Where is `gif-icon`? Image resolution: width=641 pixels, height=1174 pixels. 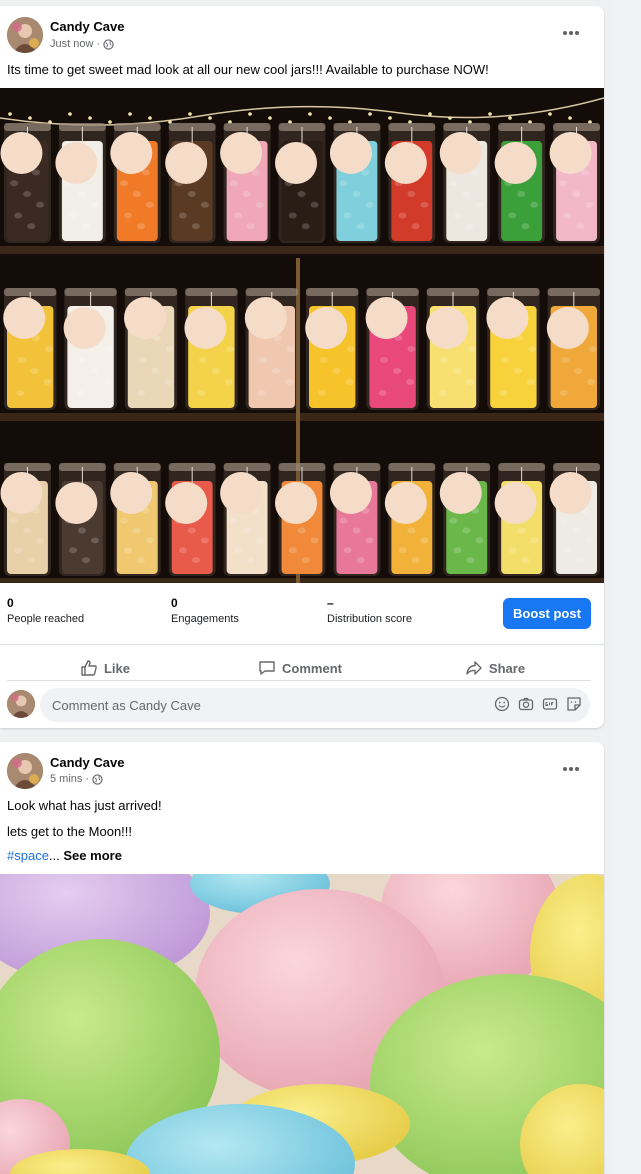 gif-icon is located at coordinates (550, 704).